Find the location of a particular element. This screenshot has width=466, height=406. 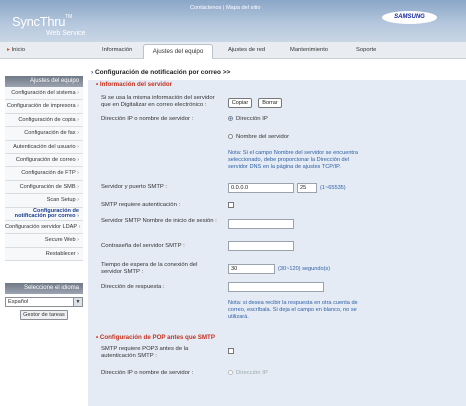

sidebar-item-autenticacion: Autenticación del usuario is located at coordinates (44, 147).